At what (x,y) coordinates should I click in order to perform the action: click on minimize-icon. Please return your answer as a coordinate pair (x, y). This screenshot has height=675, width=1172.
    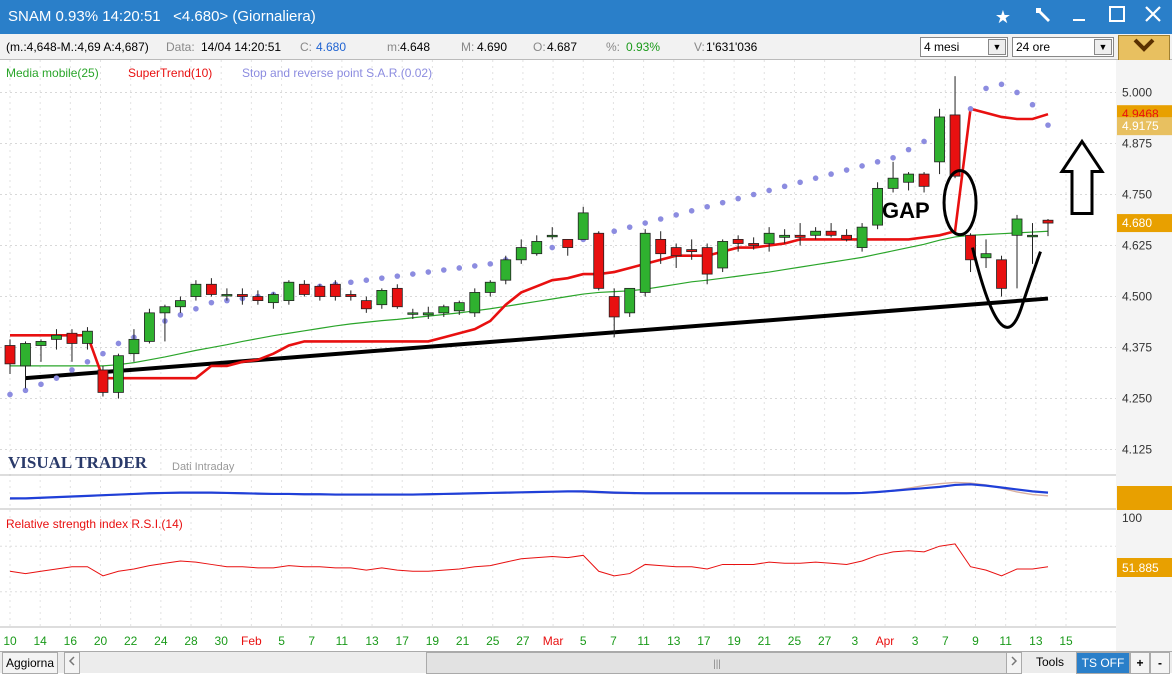
    Looking at the image, I should click on (1079, 17).